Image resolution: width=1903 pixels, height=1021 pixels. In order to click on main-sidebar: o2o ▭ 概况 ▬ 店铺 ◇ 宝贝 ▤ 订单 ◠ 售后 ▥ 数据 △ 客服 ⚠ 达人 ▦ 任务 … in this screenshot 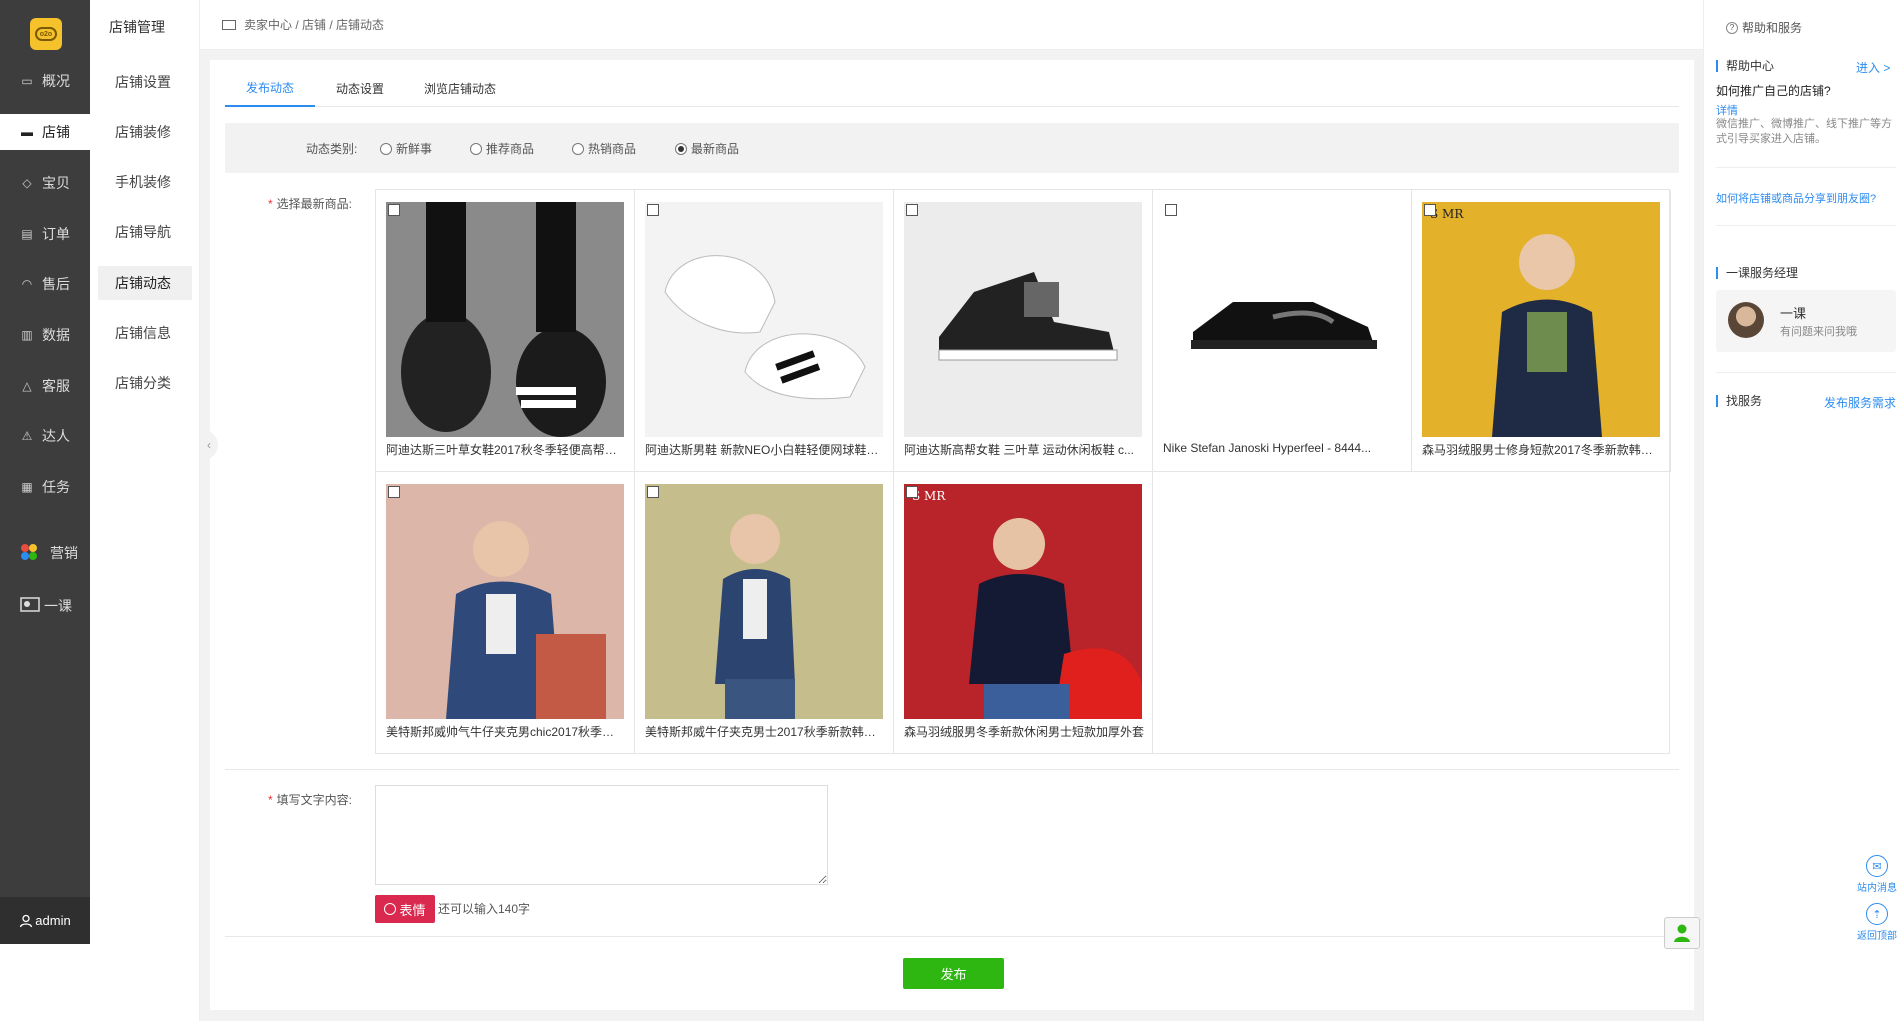, I will do `click(45, 472)`.